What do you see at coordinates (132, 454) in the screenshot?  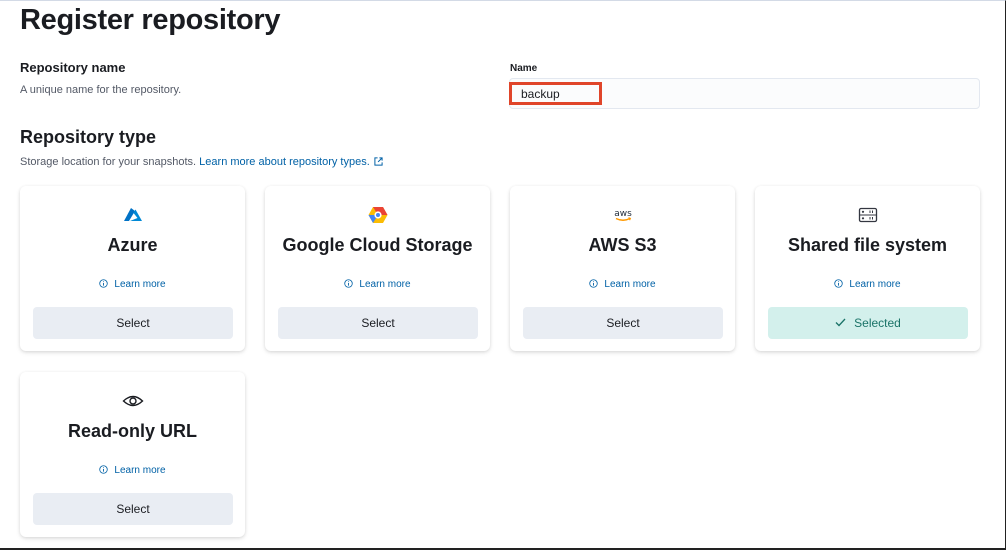 I see `card-read-only-url: Read-only URL Learn more Select` at bounding box center [132, 454].